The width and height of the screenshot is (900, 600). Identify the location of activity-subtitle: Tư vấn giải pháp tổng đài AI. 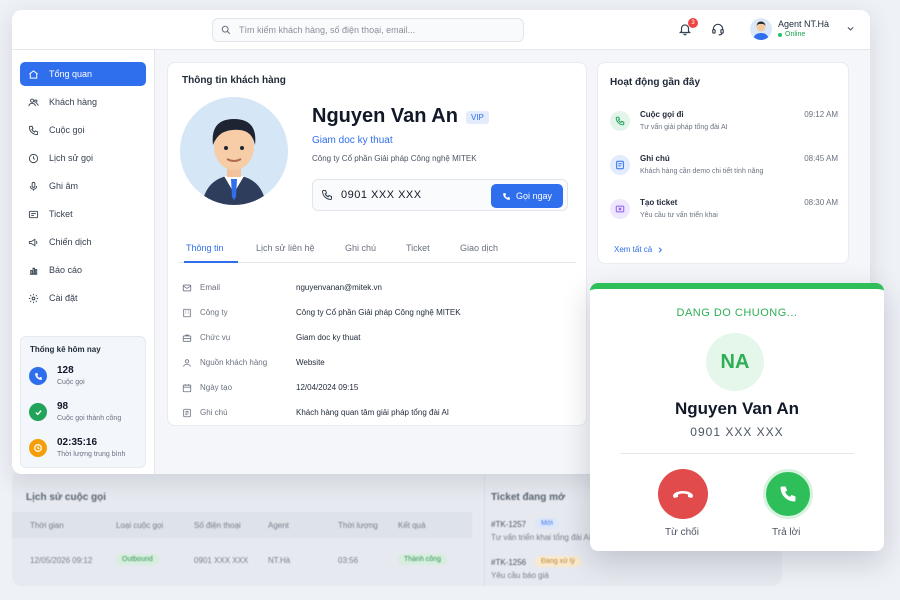
(684, 127).